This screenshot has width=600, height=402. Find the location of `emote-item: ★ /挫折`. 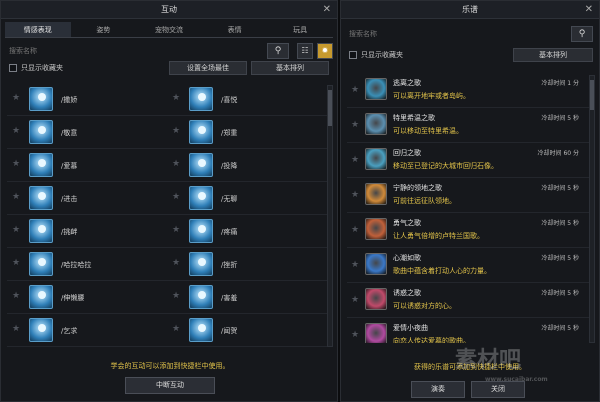

emote-item: ★ /挫折 is located at coordinates (247, 264).